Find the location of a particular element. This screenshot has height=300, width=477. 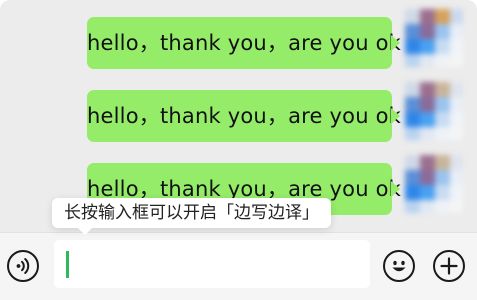

tooltip-arrow is located at coordinates (85, 231).